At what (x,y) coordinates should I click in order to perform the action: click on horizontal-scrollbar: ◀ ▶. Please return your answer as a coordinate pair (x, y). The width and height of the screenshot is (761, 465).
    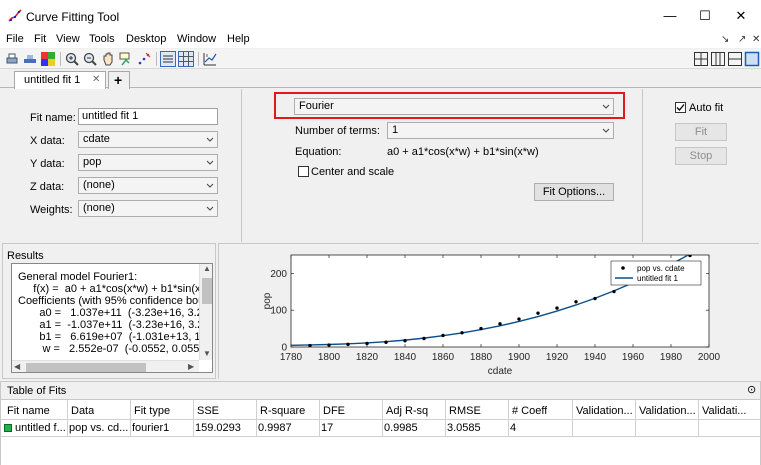
    Looking at the image, I should click on (105, 366).